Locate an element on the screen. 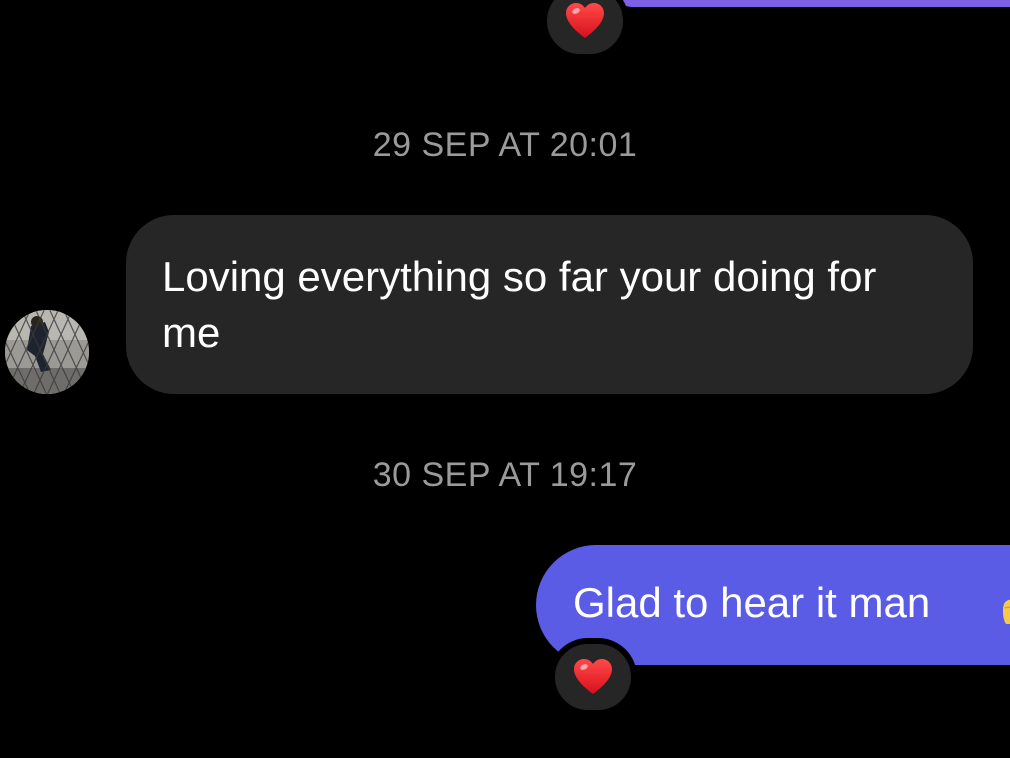 This screenshot has height=758, width=1010. previous-outgoing-bubble-edge is located at coordinates (805, 3).